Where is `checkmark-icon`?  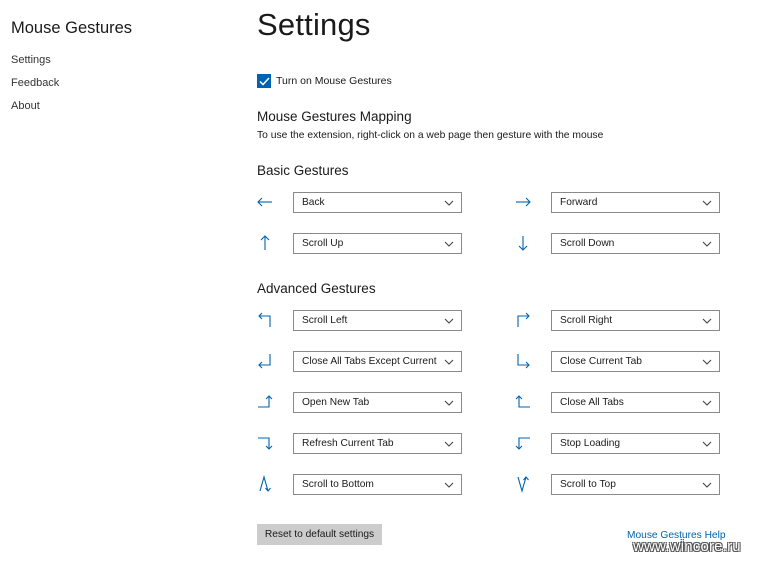
checkmark-icon is located at coordinates (264, 81).